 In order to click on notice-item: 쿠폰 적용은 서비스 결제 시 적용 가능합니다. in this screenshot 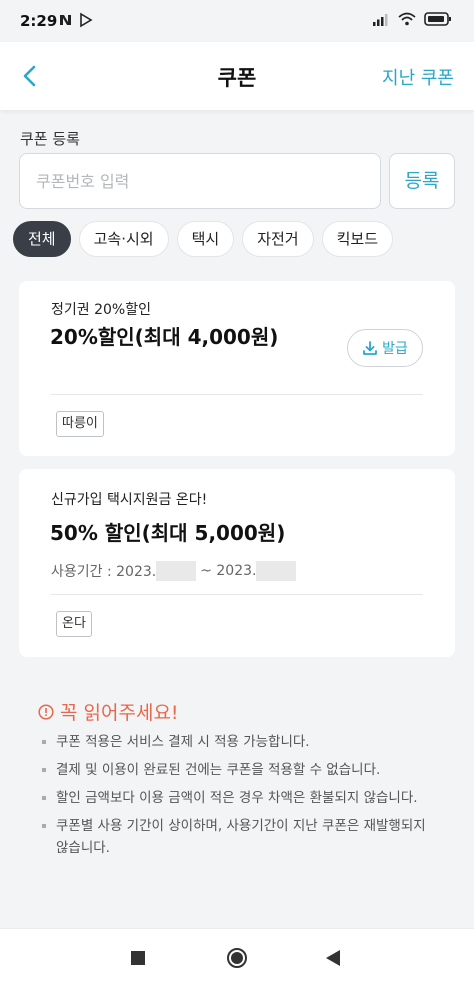, I will do `click(242, 742)`.